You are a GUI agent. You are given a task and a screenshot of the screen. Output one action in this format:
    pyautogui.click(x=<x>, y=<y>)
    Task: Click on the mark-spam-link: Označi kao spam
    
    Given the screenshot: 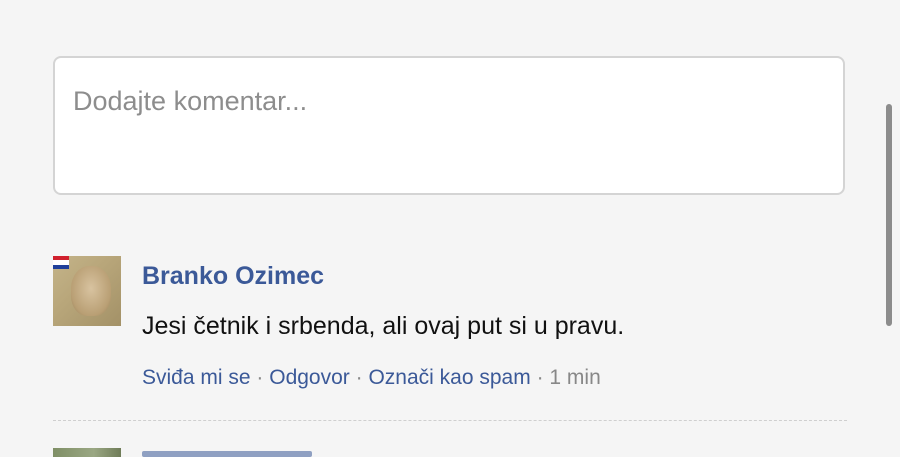 What is the action you would take?
    pyautogui.click(x=449, y=377)
    